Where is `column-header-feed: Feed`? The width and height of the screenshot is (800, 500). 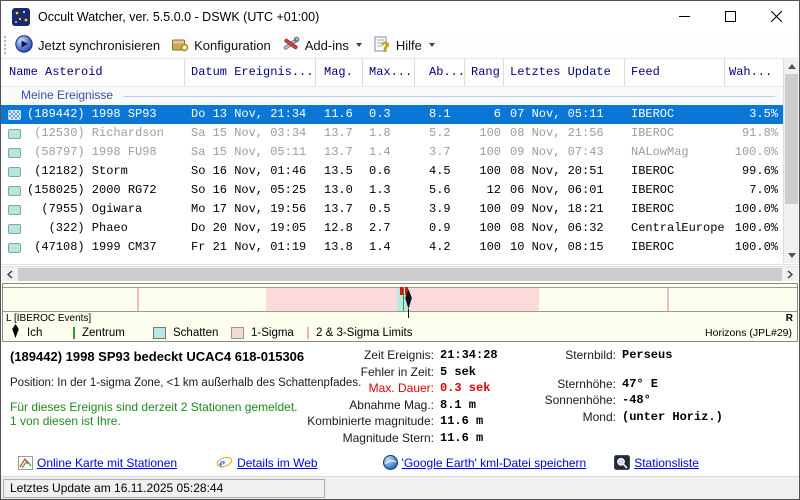
column-header-feed: Feed is located at coordinates (675, 72).